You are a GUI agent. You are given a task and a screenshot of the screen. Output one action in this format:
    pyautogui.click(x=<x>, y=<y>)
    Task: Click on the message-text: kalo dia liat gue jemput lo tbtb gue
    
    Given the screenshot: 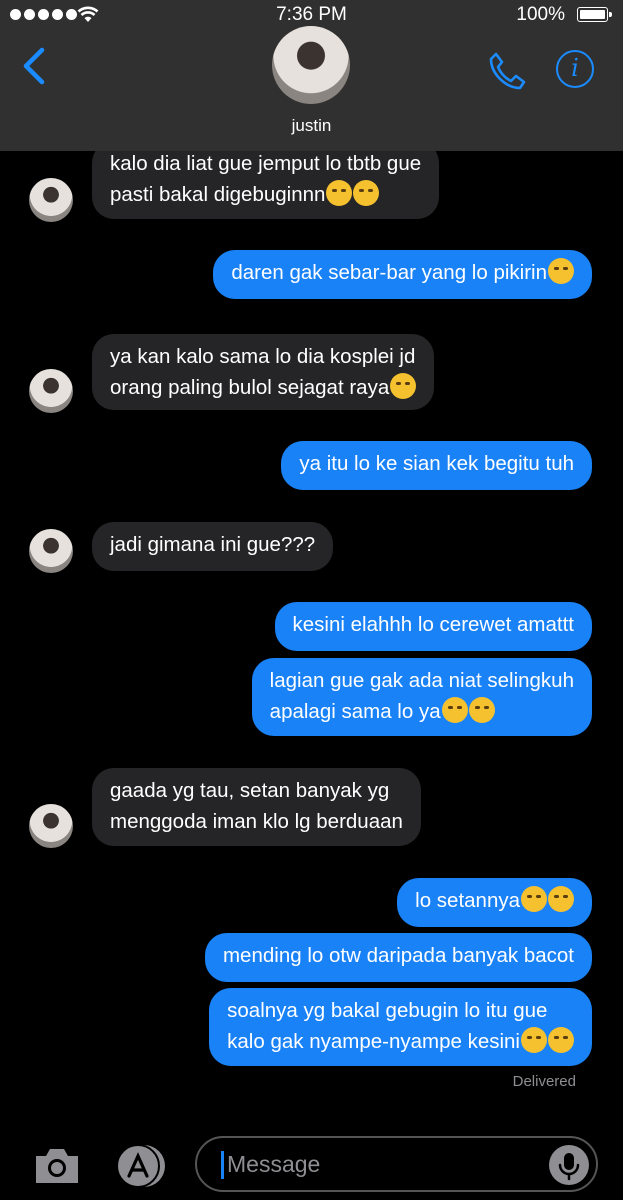 What is the action you would take?
    pyautogui.click(x=266, y=163)
    